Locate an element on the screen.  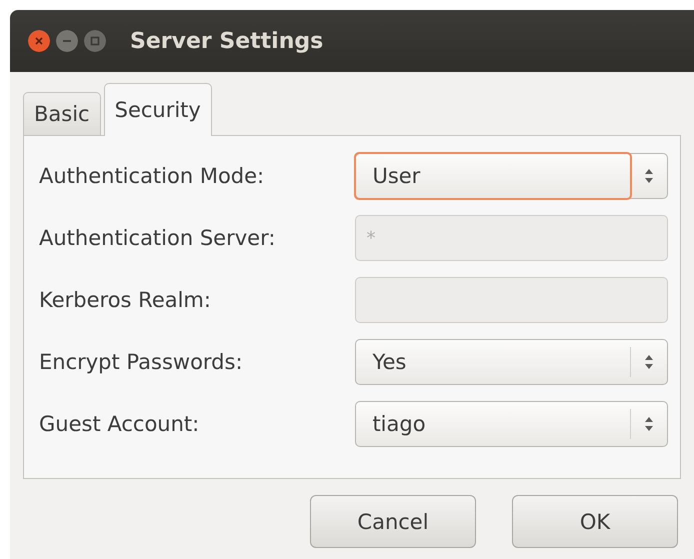
field-label: Kerberos Realm: is located at coordinates (125, 300).